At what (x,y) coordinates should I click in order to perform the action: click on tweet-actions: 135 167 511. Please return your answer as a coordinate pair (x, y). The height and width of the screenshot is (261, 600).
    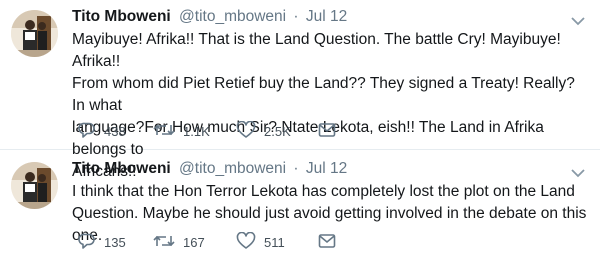
    Looking at the image, I should click on (213, 242).